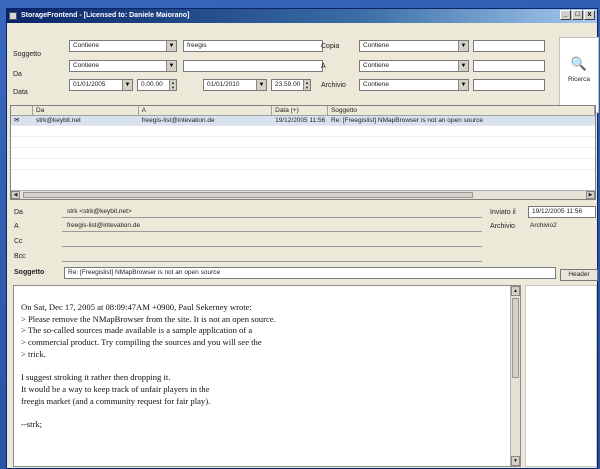 The image size is (600, 469). What do you see at coordinates (123, 66) in the screenshot?
I see `from-operator-select: Contiene ▼` at bounding box center [123, 66].